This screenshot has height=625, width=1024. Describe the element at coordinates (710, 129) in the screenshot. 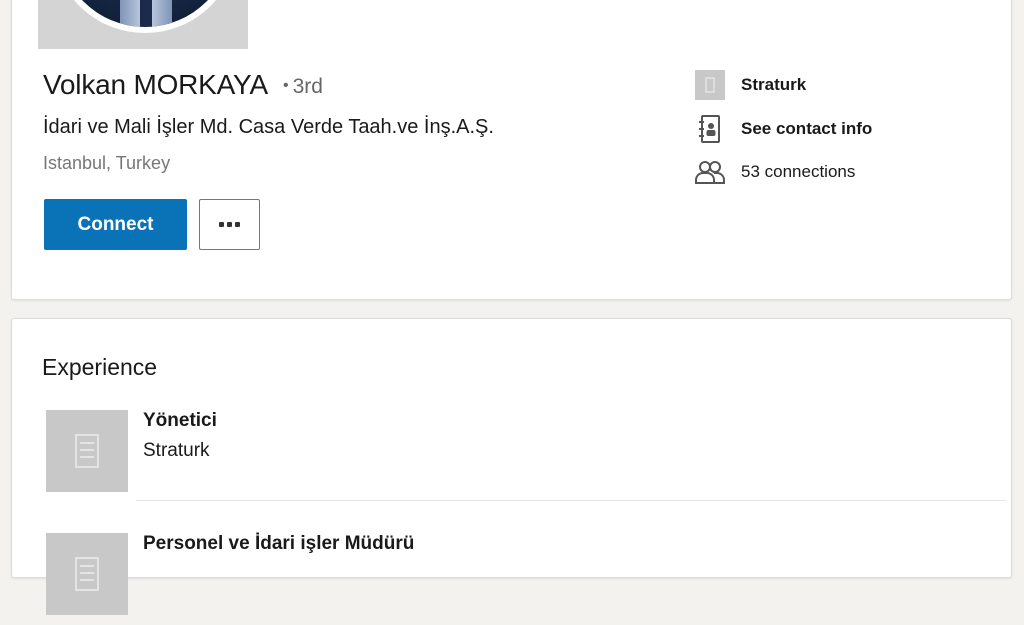

I see `contact-card-icon` at that location.